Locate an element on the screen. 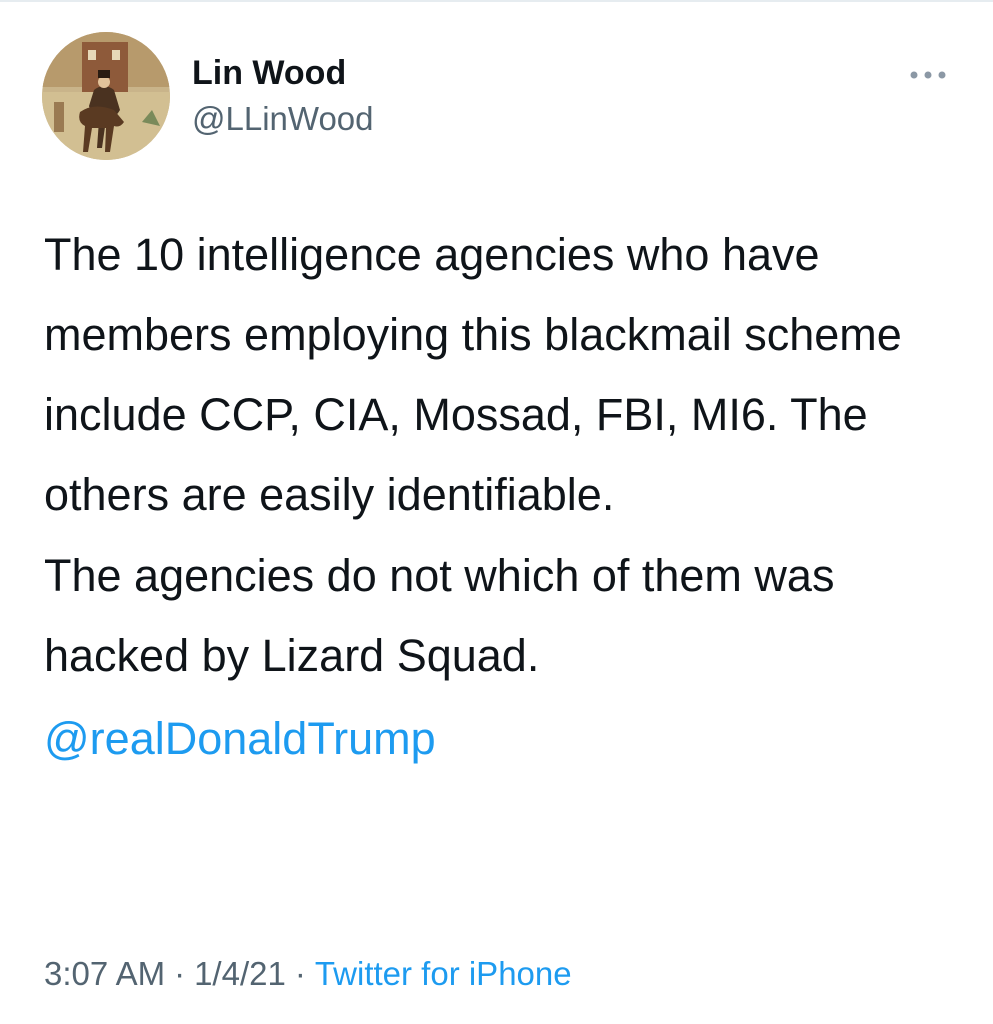 The width and height of the screenshot is (993, 1024). avatar-painting-icon is located at coordinates (106, 96).